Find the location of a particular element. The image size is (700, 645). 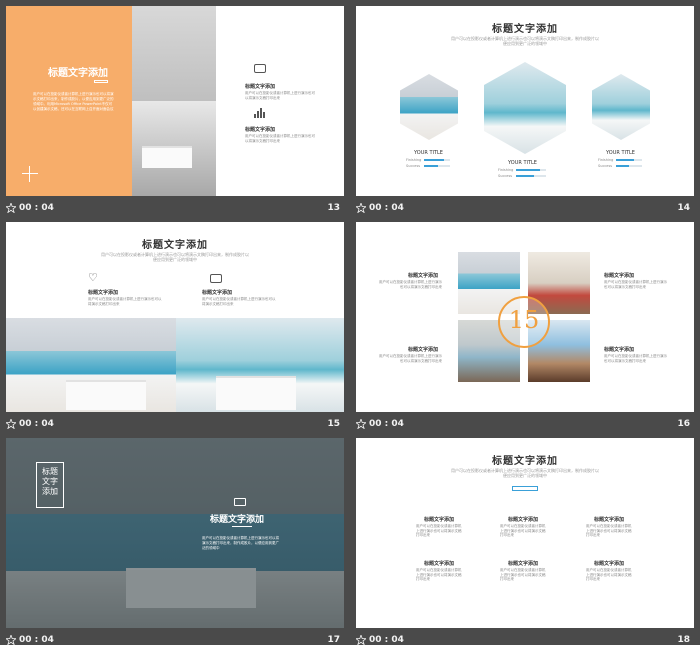

laptop-icon is located at coordinates (240, 502).